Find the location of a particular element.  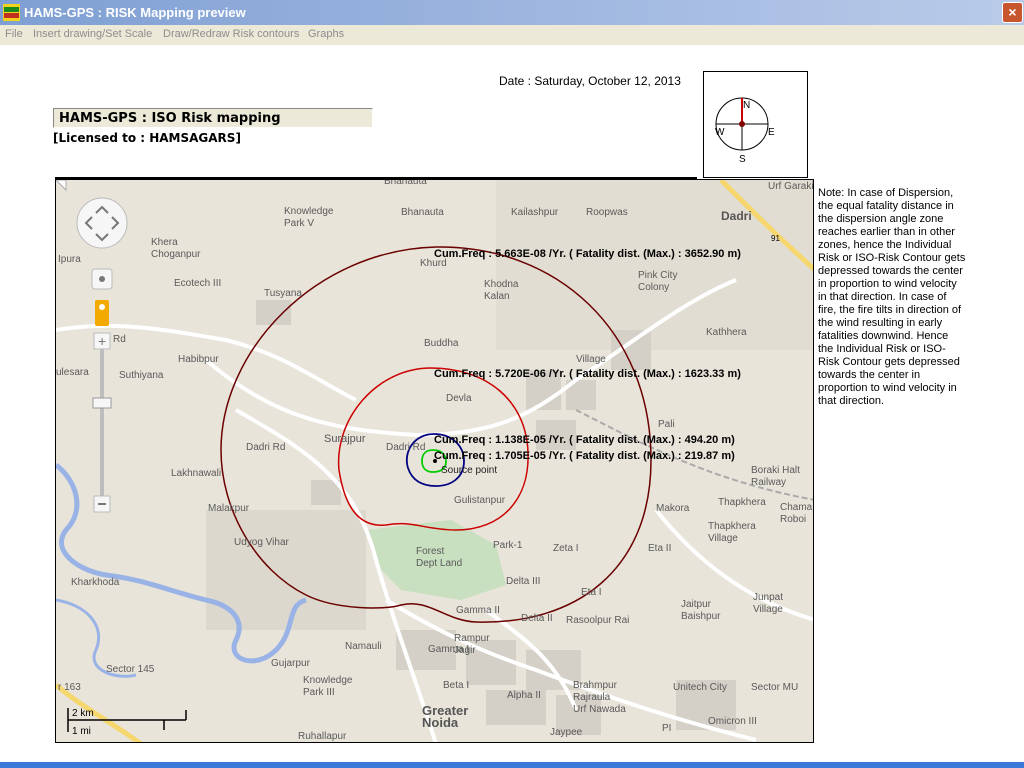

route-shield: 91 is located at coordinates (775, 238).